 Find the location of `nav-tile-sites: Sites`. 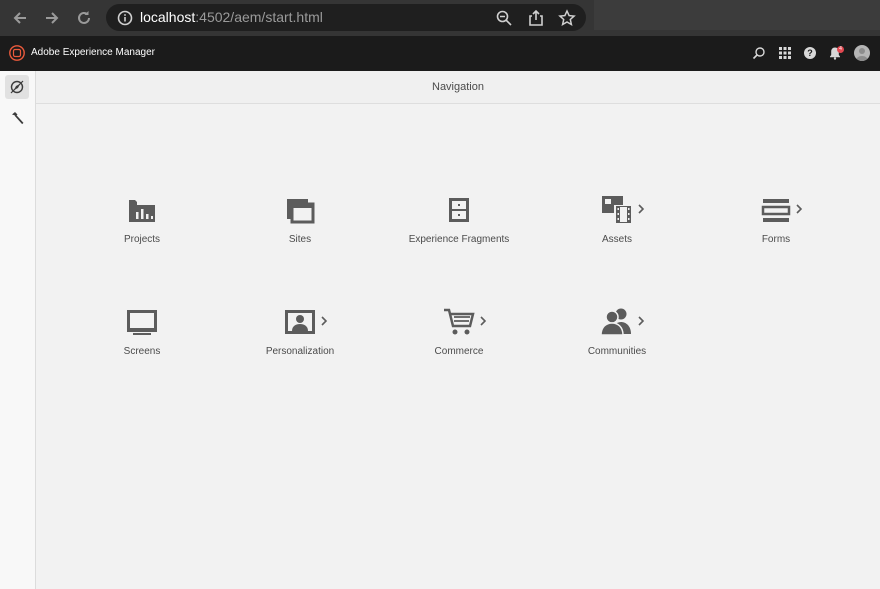

nav-tile-sites: Sites is located at coordinates (300, 227).